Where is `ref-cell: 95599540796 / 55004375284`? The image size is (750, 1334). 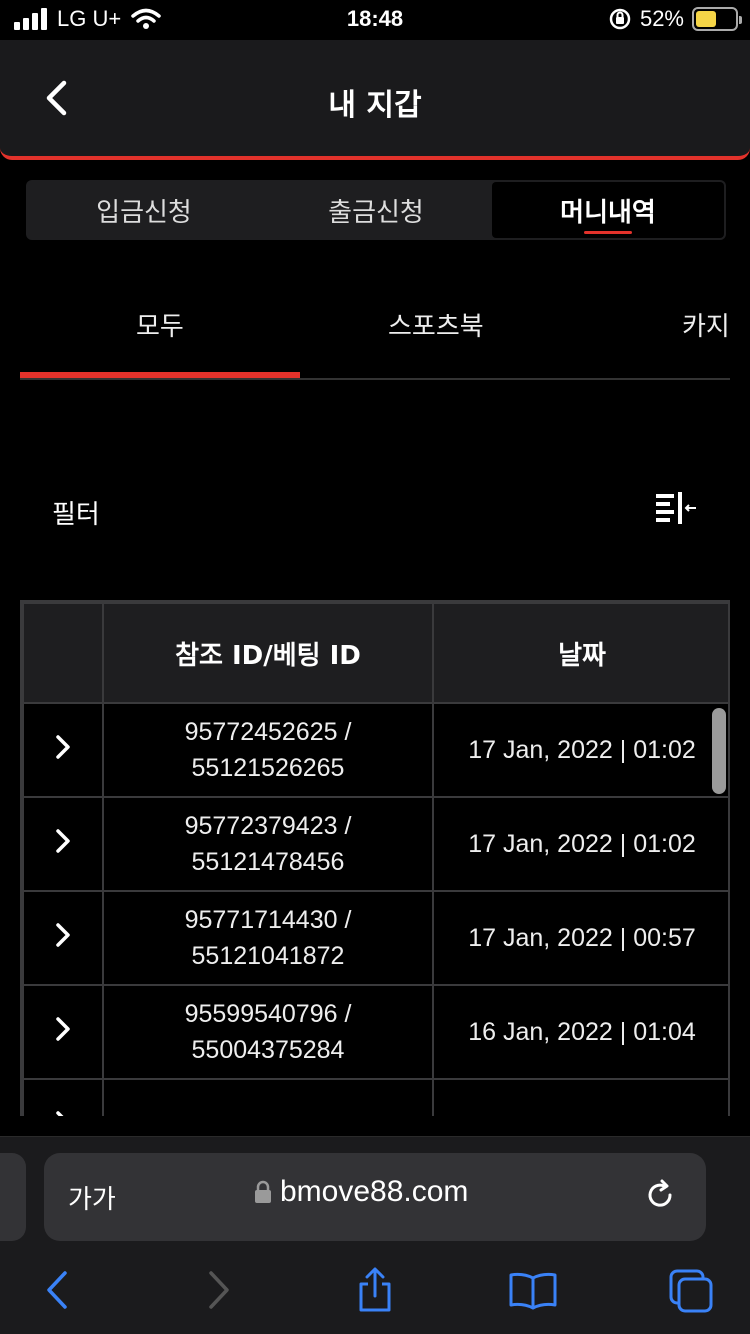
ref-cell: 95599540796 / 55004375284 is located at coordinates (268, 1032).